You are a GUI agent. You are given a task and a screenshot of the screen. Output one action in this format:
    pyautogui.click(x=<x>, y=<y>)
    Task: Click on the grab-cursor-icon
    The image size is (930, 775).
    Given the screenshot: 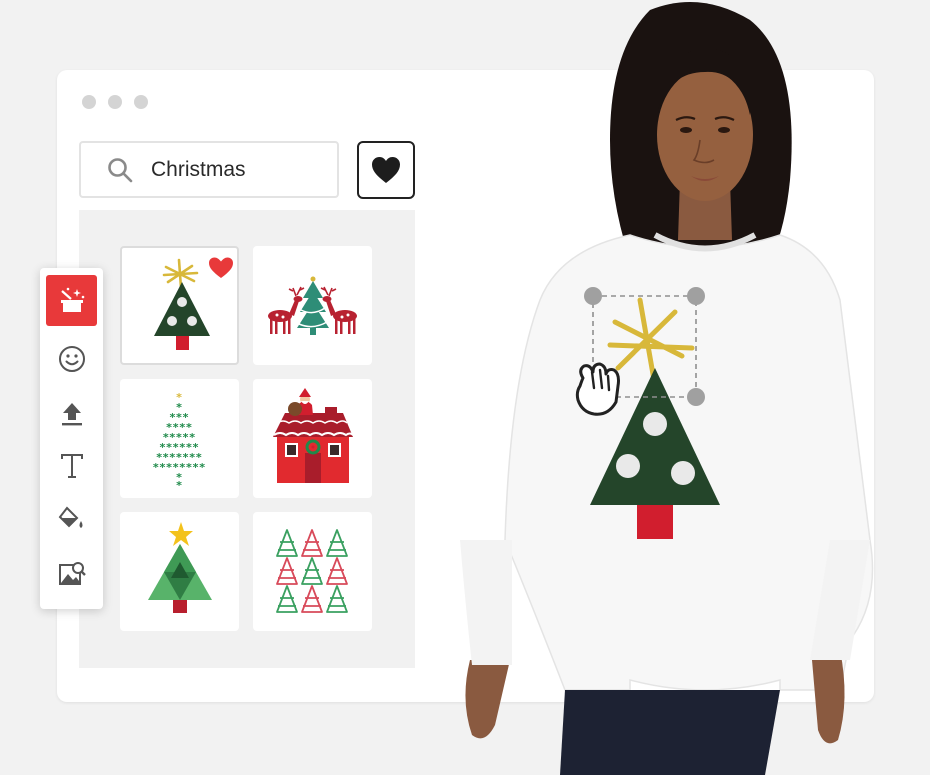 What is the action you would take?
    pyautogui.click(x=597, y=389)
    